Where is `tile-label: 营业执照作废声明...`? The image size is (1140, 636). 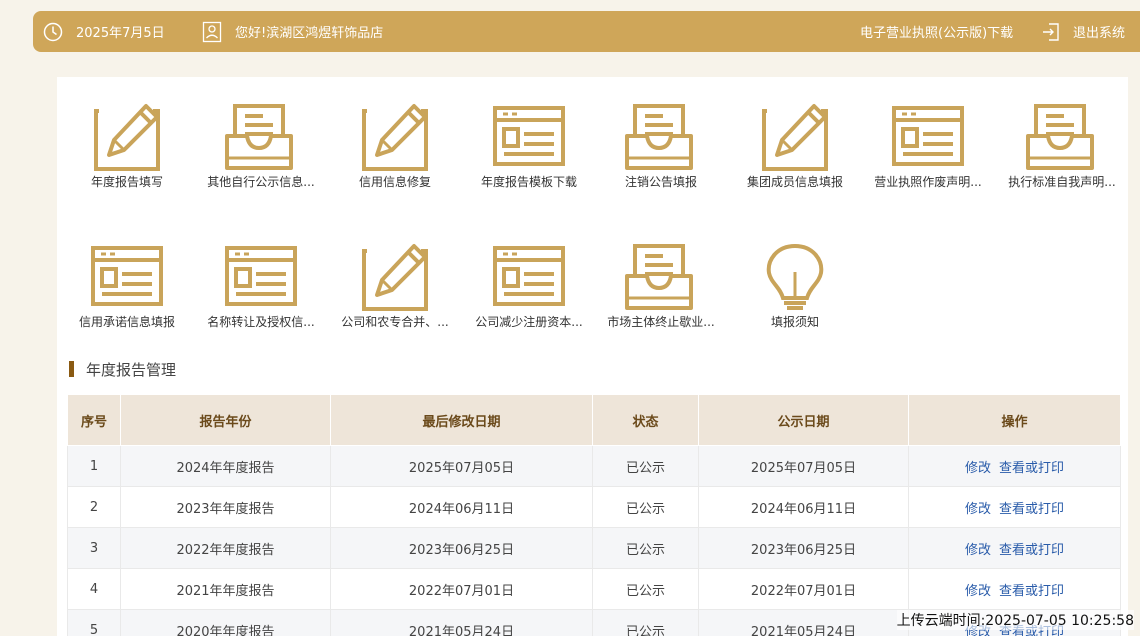 tile-label: 营业执照作废声明... is located at coordinates (928, 181).